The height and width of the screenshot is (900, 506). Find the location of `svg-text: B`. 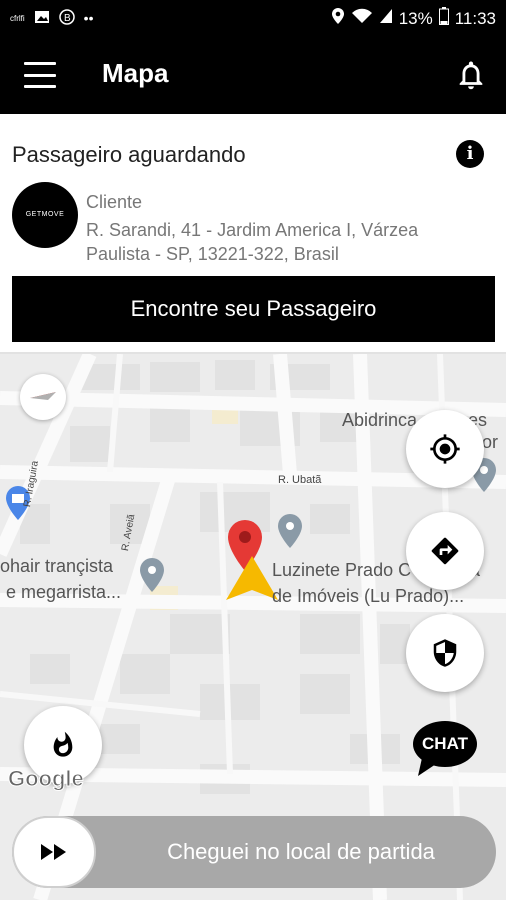

svg-text: B is located at coordinates (67, 18).